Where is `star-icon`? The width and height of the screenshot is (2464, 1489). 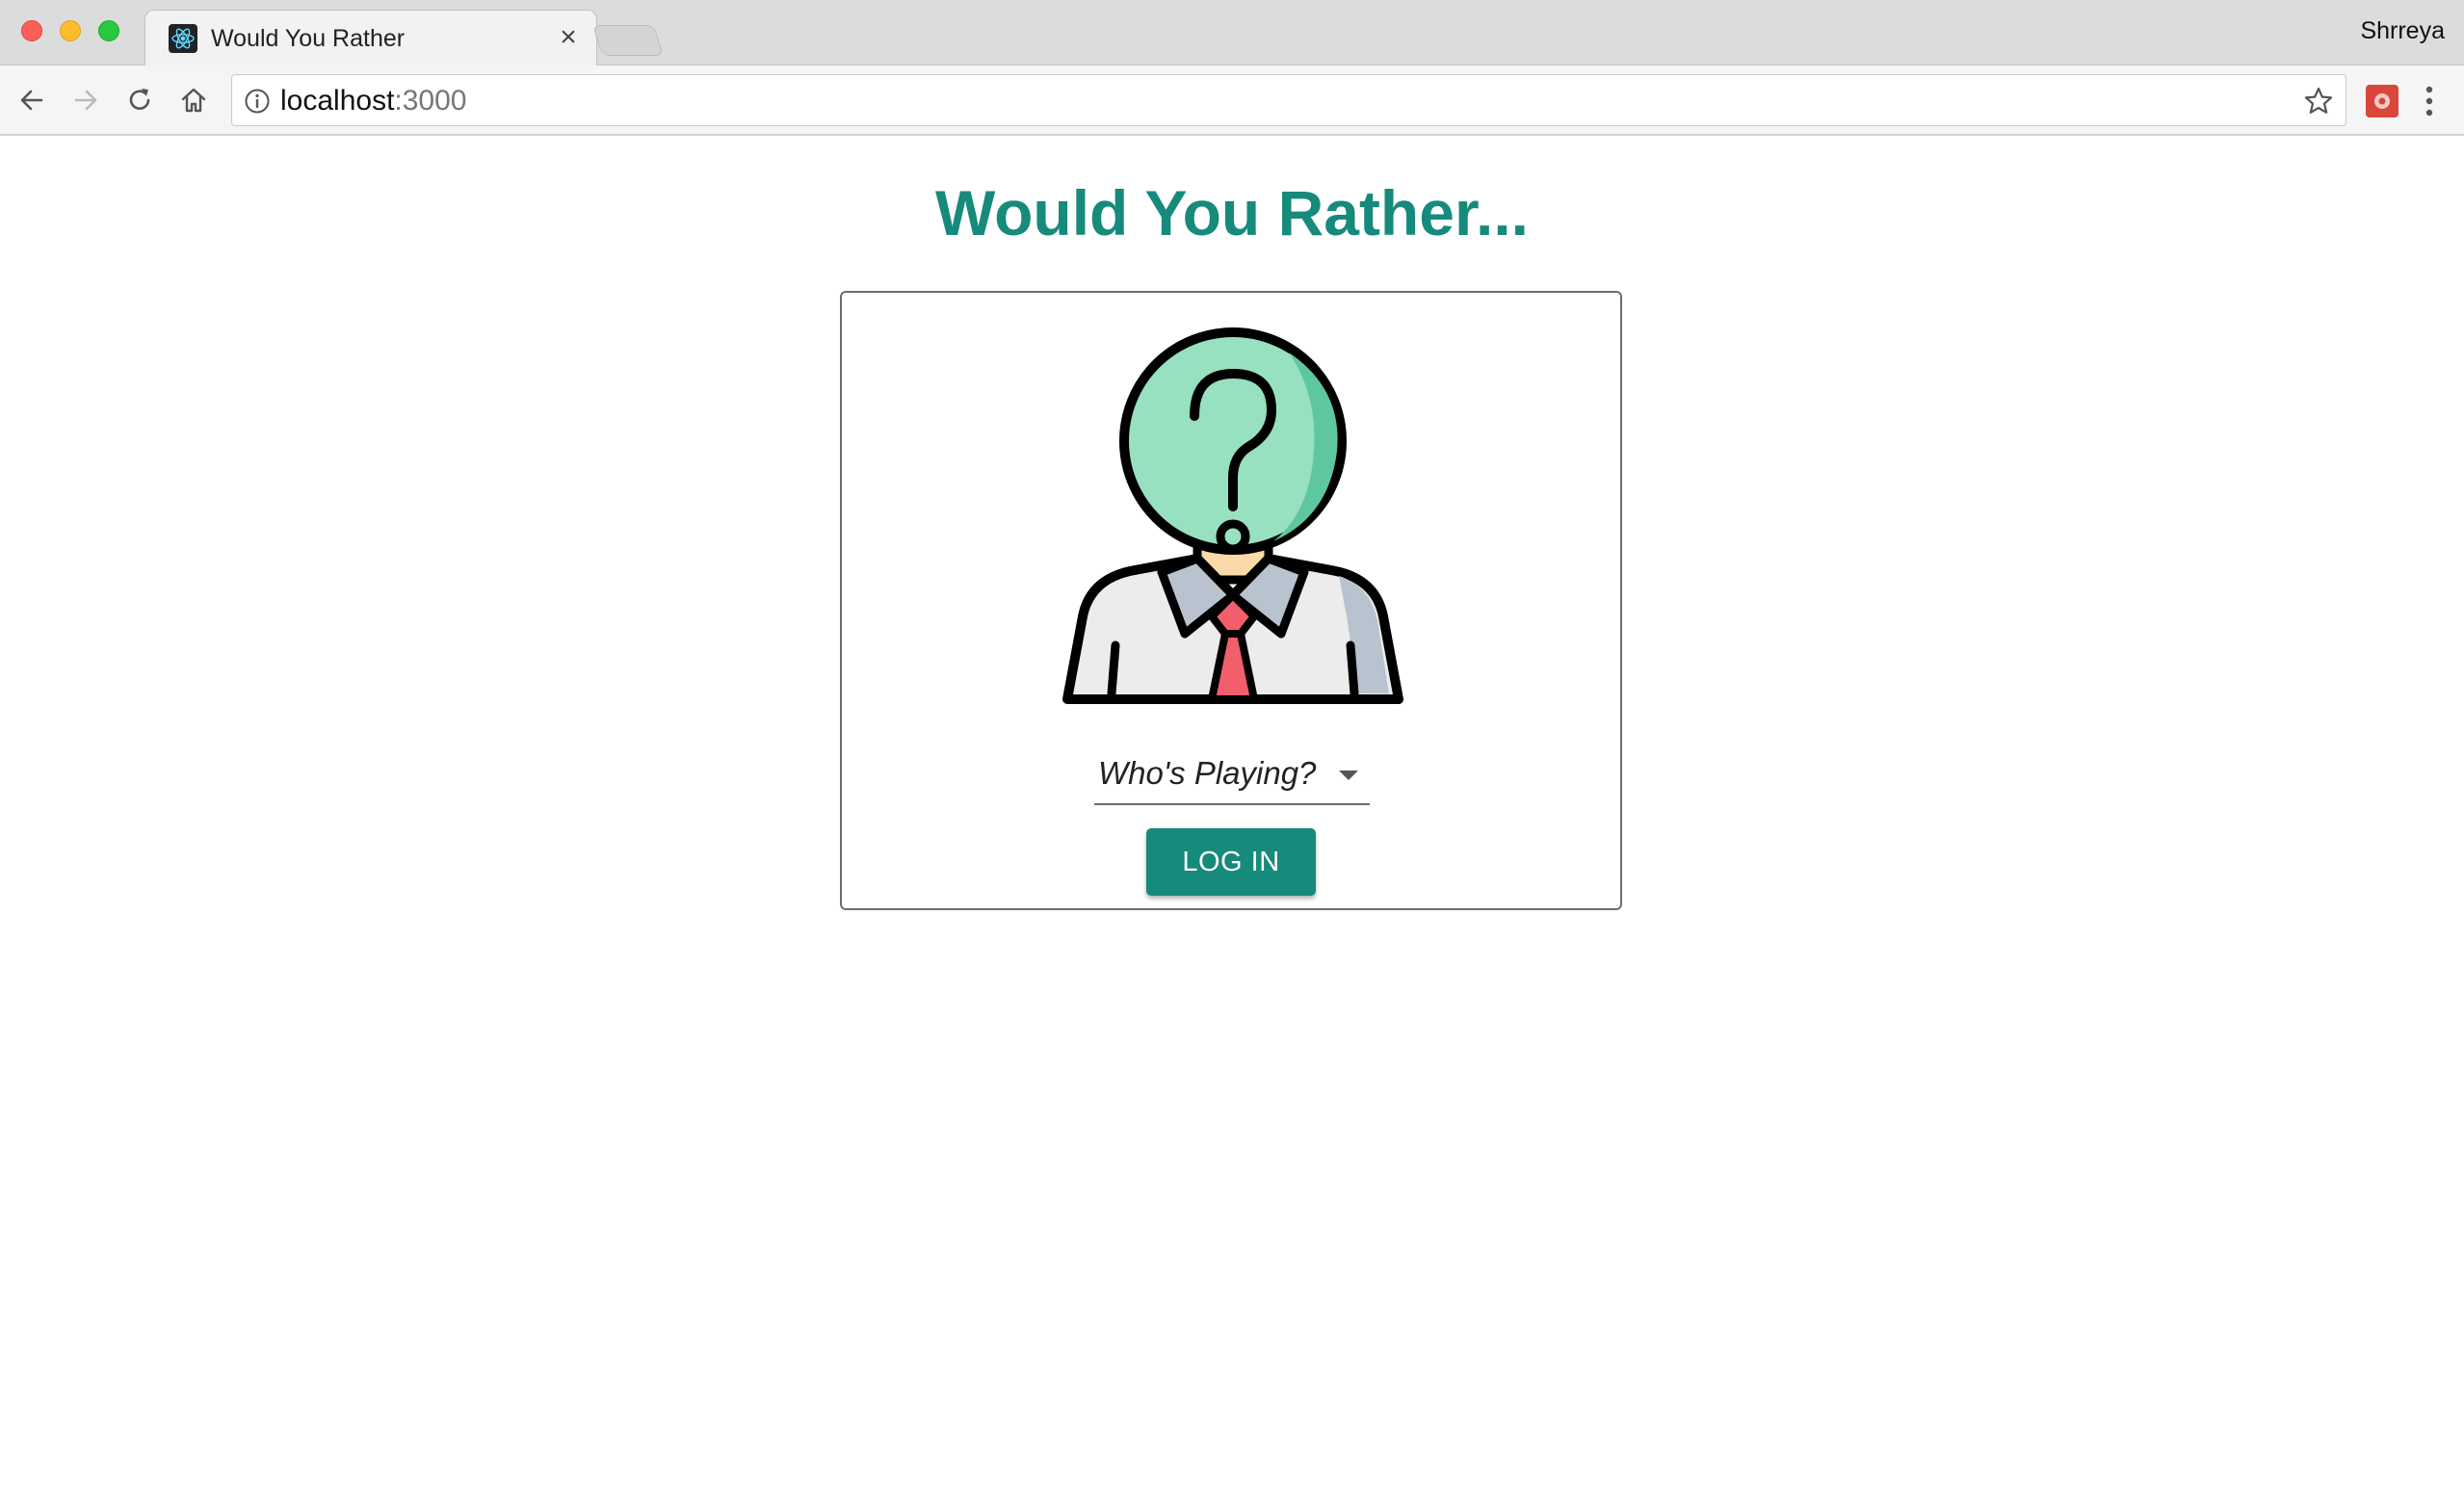
star-icon is located at coordinates (2318, 101).